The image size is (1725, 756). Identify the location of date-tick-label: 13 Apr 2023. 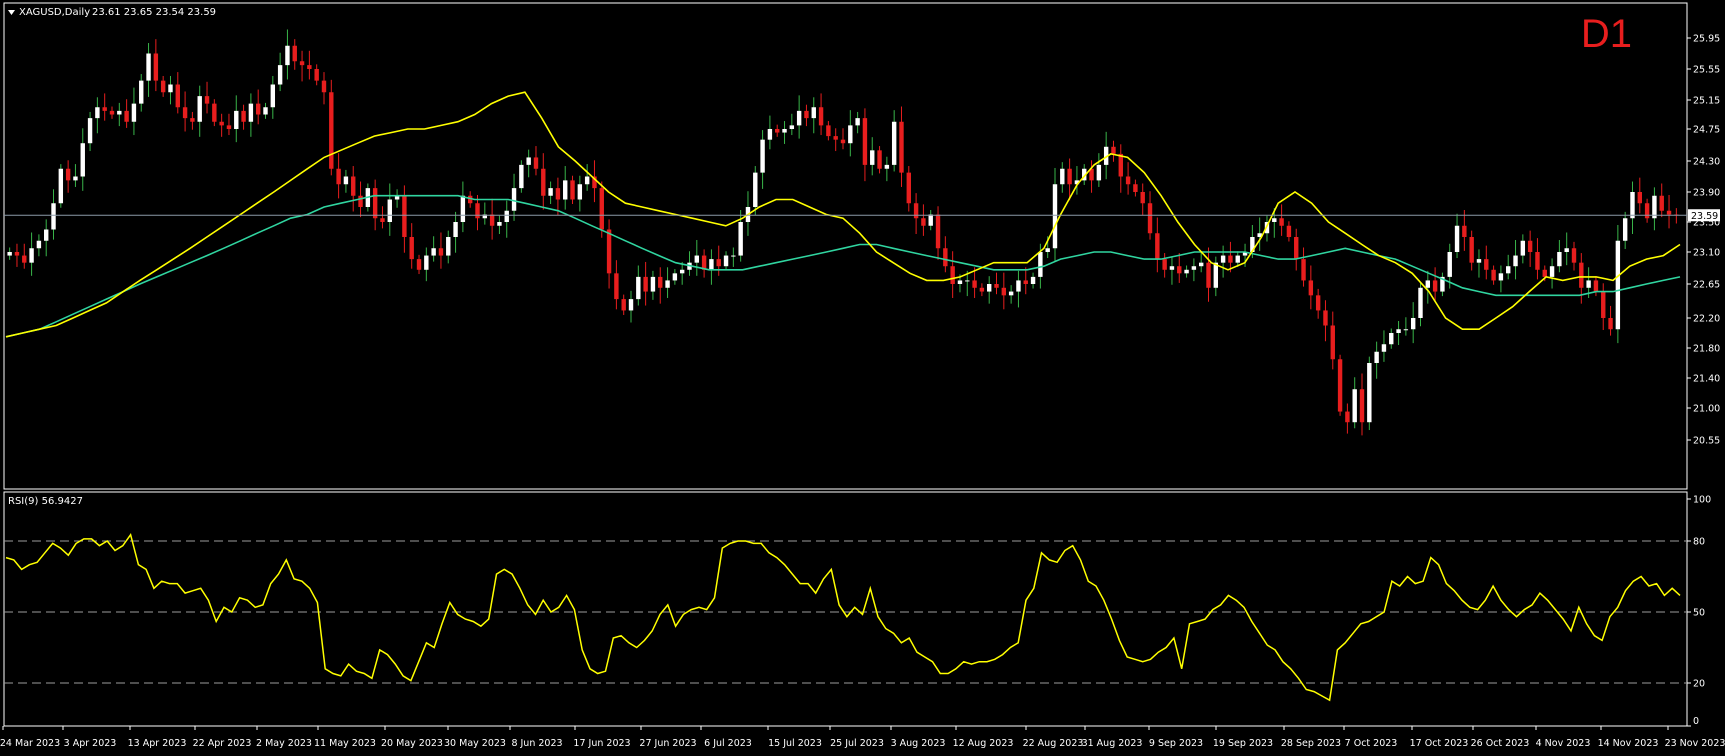
(157, 743).